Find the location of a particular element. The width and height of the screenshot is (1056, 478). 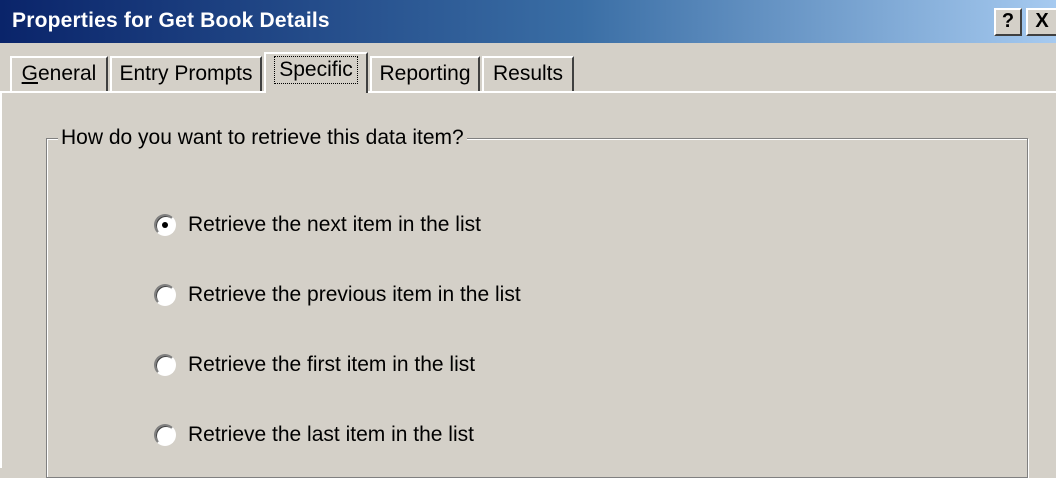

close-button: X is located at coordinates (1041, 22).